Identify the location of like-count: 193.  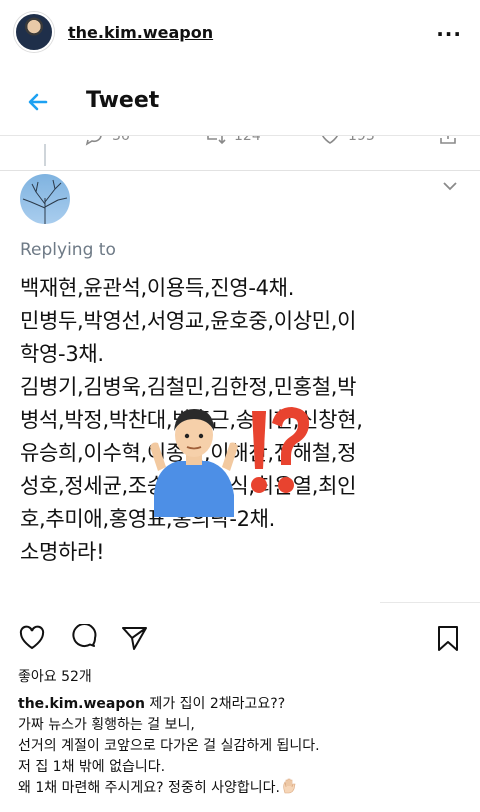
(361, 140).